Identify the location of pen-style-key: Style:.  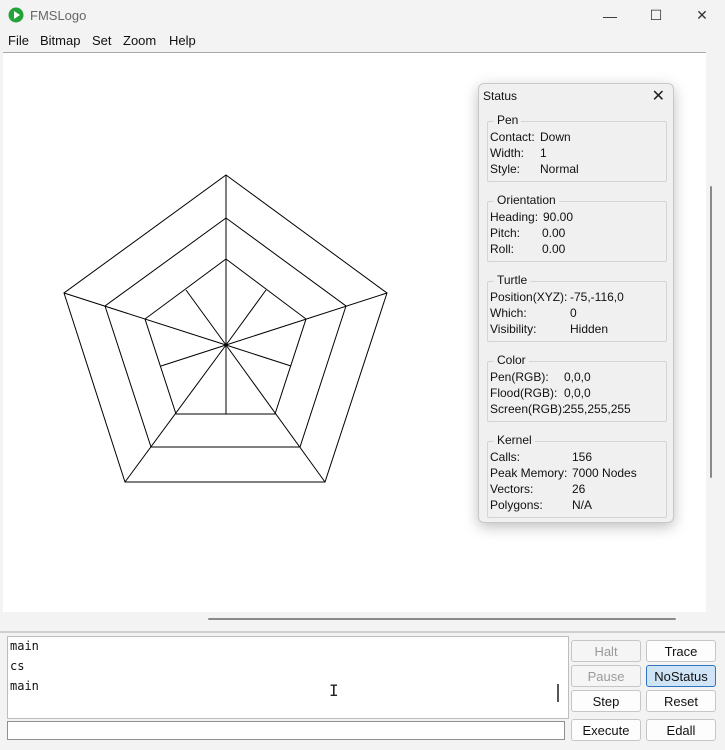
(505, 169).